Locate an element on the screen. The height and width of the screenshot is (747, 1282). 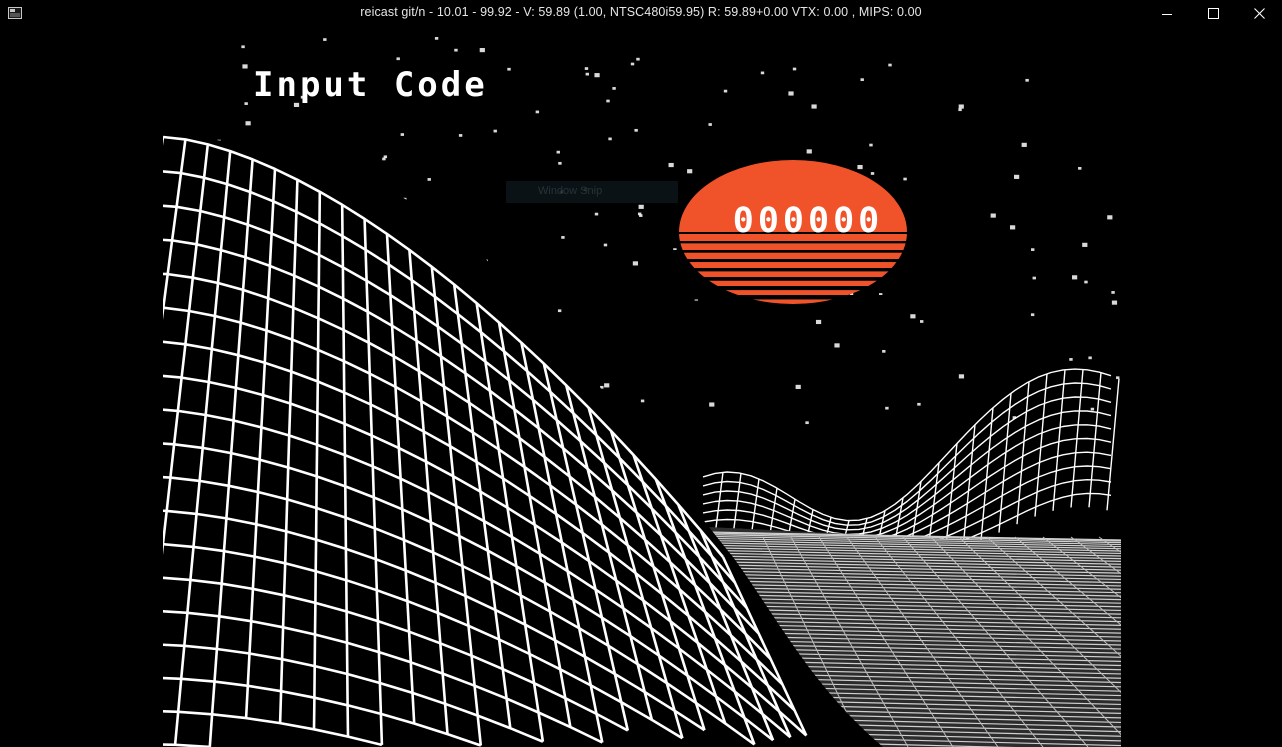
maximize-icon is located at coordinates (1213, 13).